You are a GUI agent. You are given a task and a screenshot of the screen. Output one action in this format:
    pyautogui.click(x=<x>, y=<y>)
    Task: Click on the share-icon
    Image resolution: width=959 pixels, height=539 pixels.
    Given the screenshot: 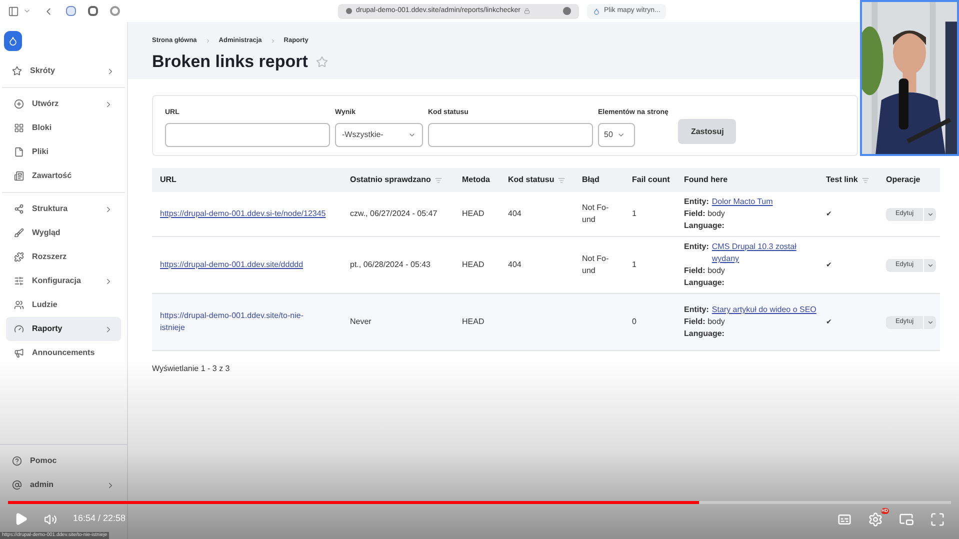 What is the action you would take?
    pyautogui.click(x=19, y=209)
    